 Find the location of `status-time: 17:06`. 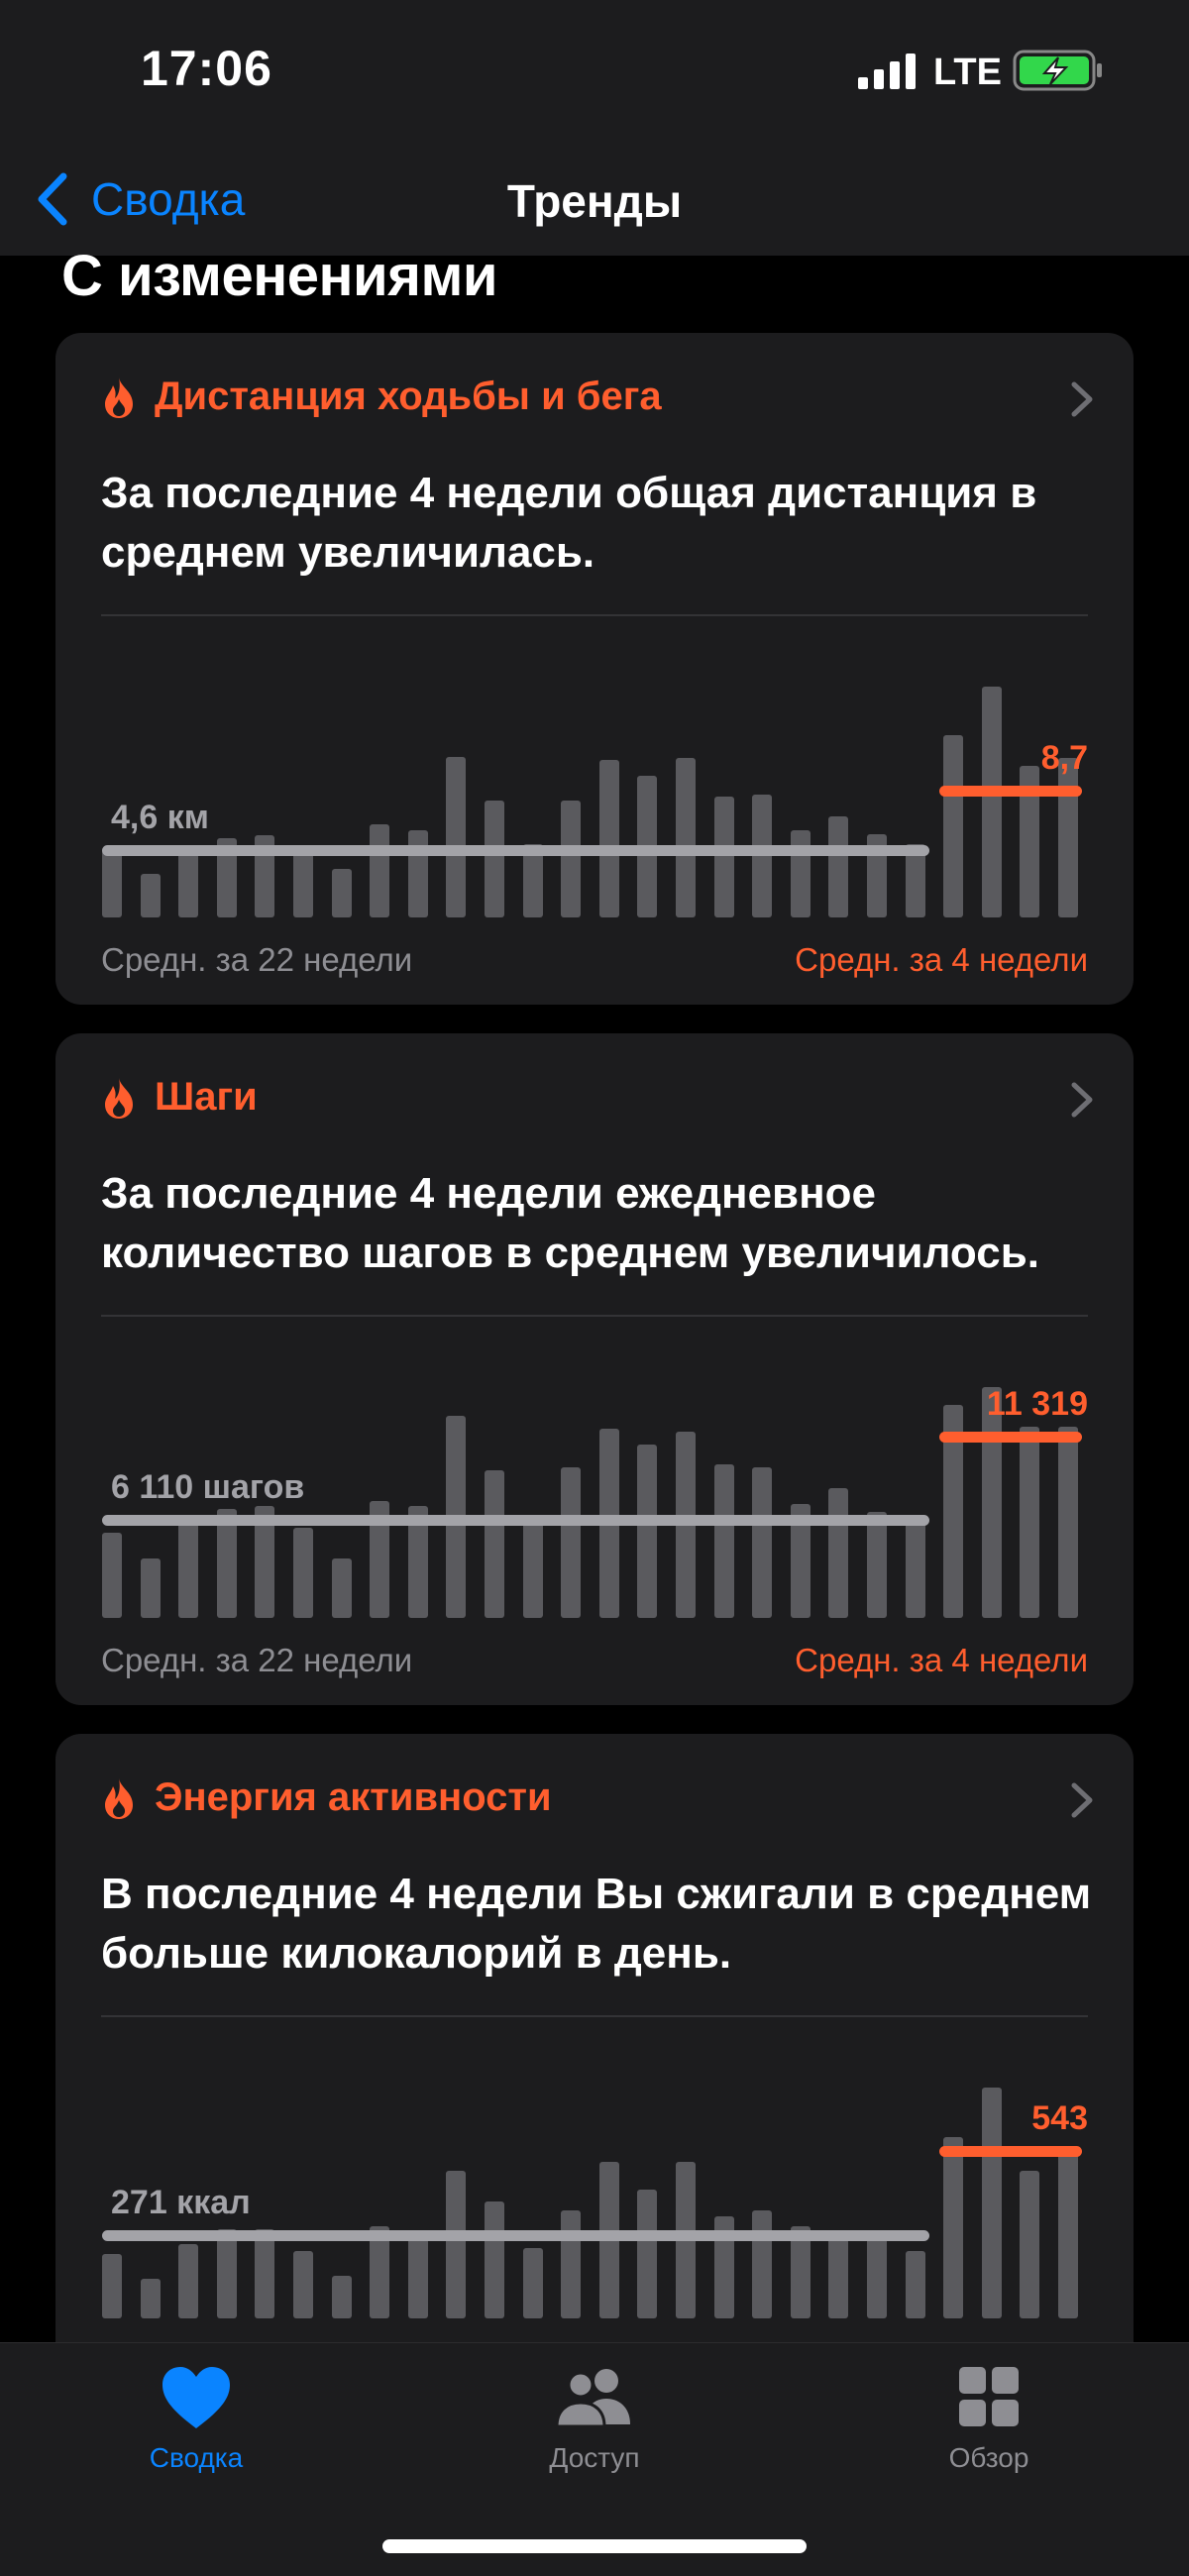

status-time: 17:06 is located at coordinates (207, 68).